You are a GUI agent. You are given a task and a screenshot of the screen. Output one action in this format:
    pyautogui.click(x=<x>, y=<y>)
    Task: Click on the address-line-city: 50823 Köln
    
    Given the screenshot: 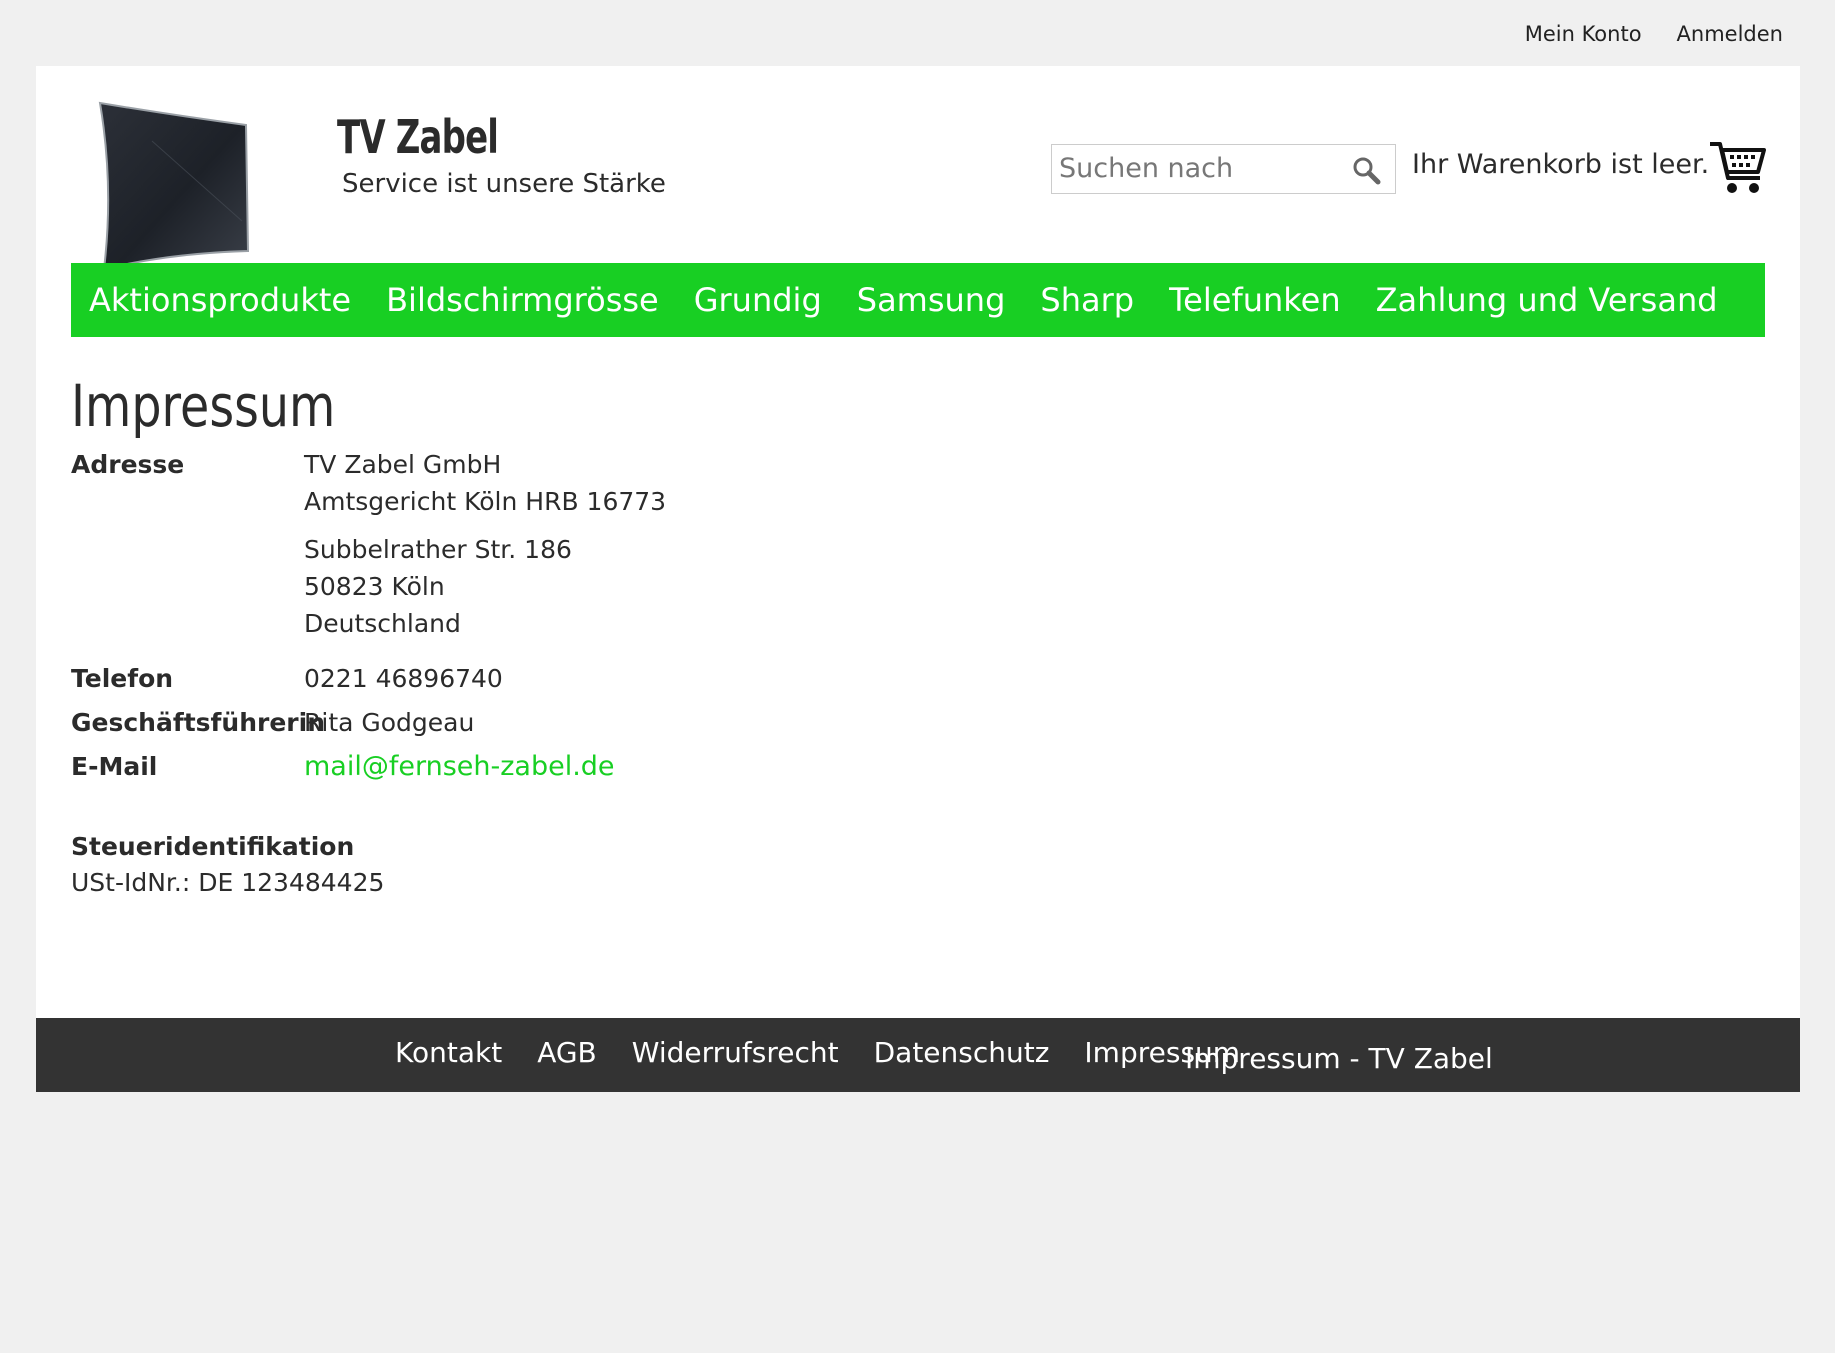 What is the action you would take?
    pyautogui.click(x=374, y=586)
    